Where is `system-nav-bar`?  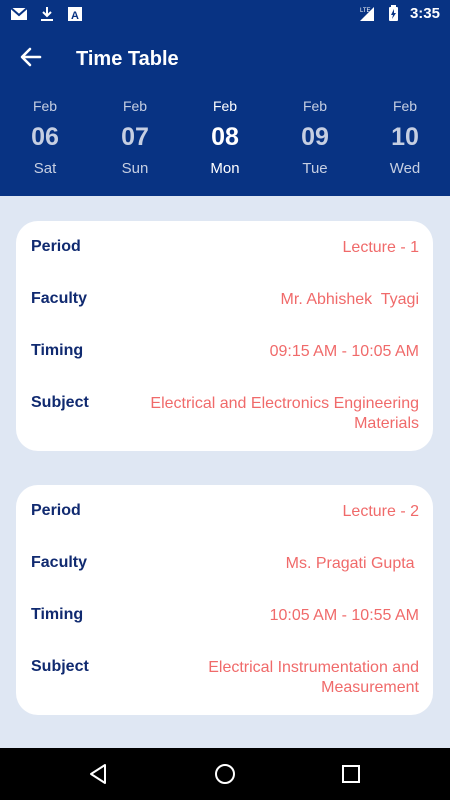
system-nav-bar is located at coordinates (225, 774).